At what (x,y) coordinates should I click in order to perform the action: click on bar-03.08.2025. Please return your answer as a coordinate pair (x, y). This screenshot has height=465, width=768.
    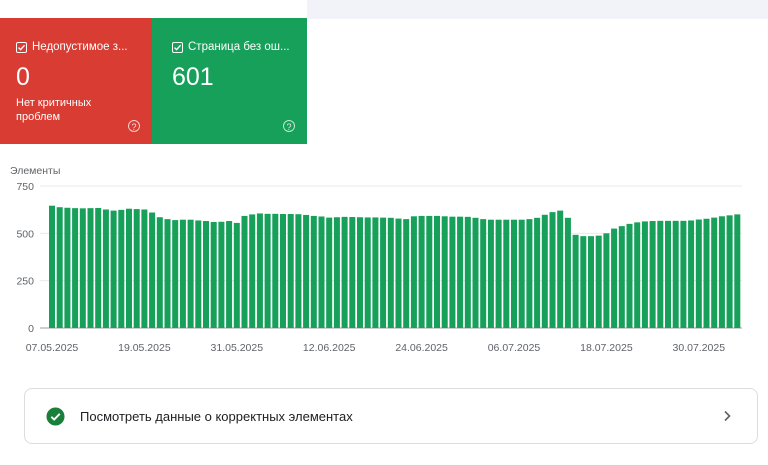
    Looking at the image, I should click on (729, 271).